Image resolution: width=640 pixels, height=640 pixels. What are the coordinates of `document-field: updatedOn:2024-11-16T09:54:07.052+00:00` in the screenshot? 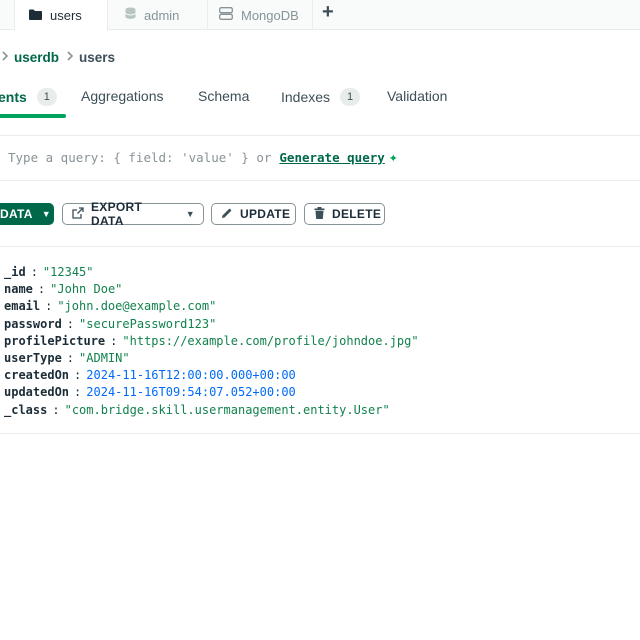 It's located at (150, 392).